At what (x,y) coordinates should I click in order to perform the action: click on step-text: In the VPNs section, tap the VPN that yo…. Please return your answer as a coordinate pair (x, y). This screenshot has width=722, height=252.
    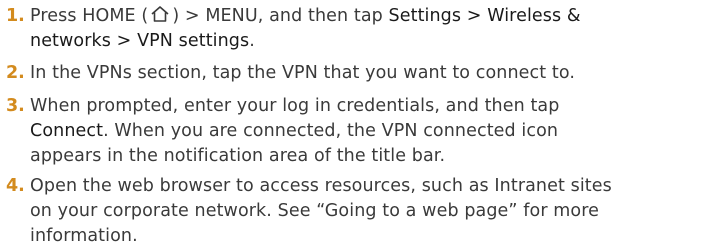
    Looking at the image, I should click on (375, 73).